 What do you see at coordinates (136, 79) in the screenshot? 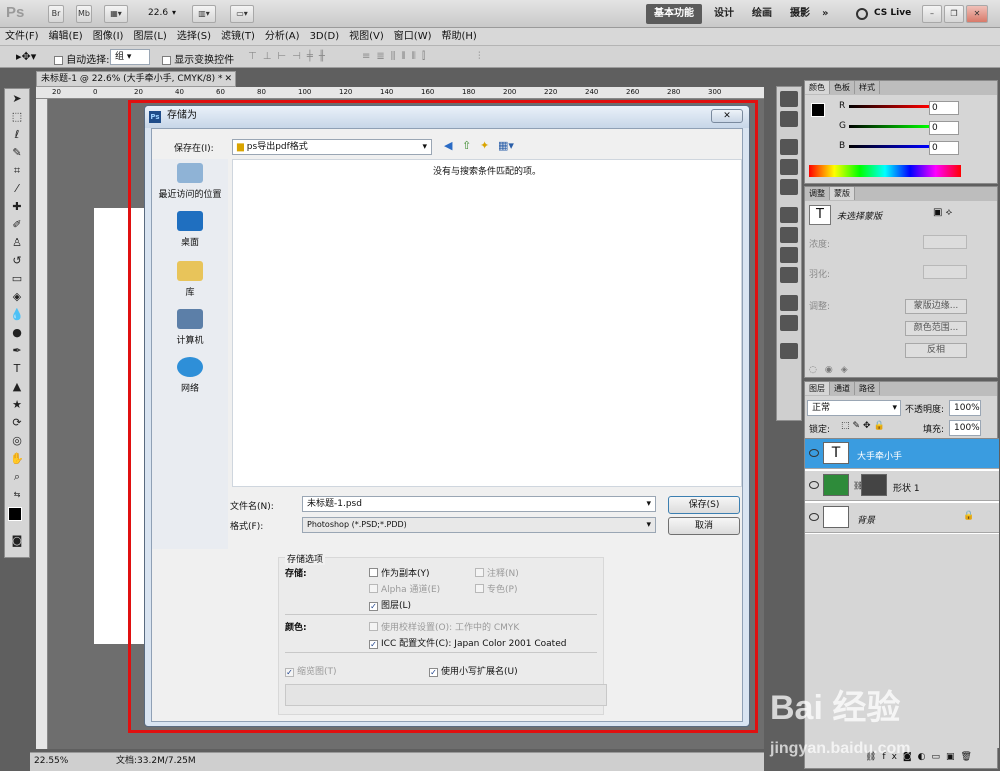
I see `document-tab: 未标题-1 @ 22.6% (大手牵小手, CMYK/8) * ✕` at bounding box center [136, 79].